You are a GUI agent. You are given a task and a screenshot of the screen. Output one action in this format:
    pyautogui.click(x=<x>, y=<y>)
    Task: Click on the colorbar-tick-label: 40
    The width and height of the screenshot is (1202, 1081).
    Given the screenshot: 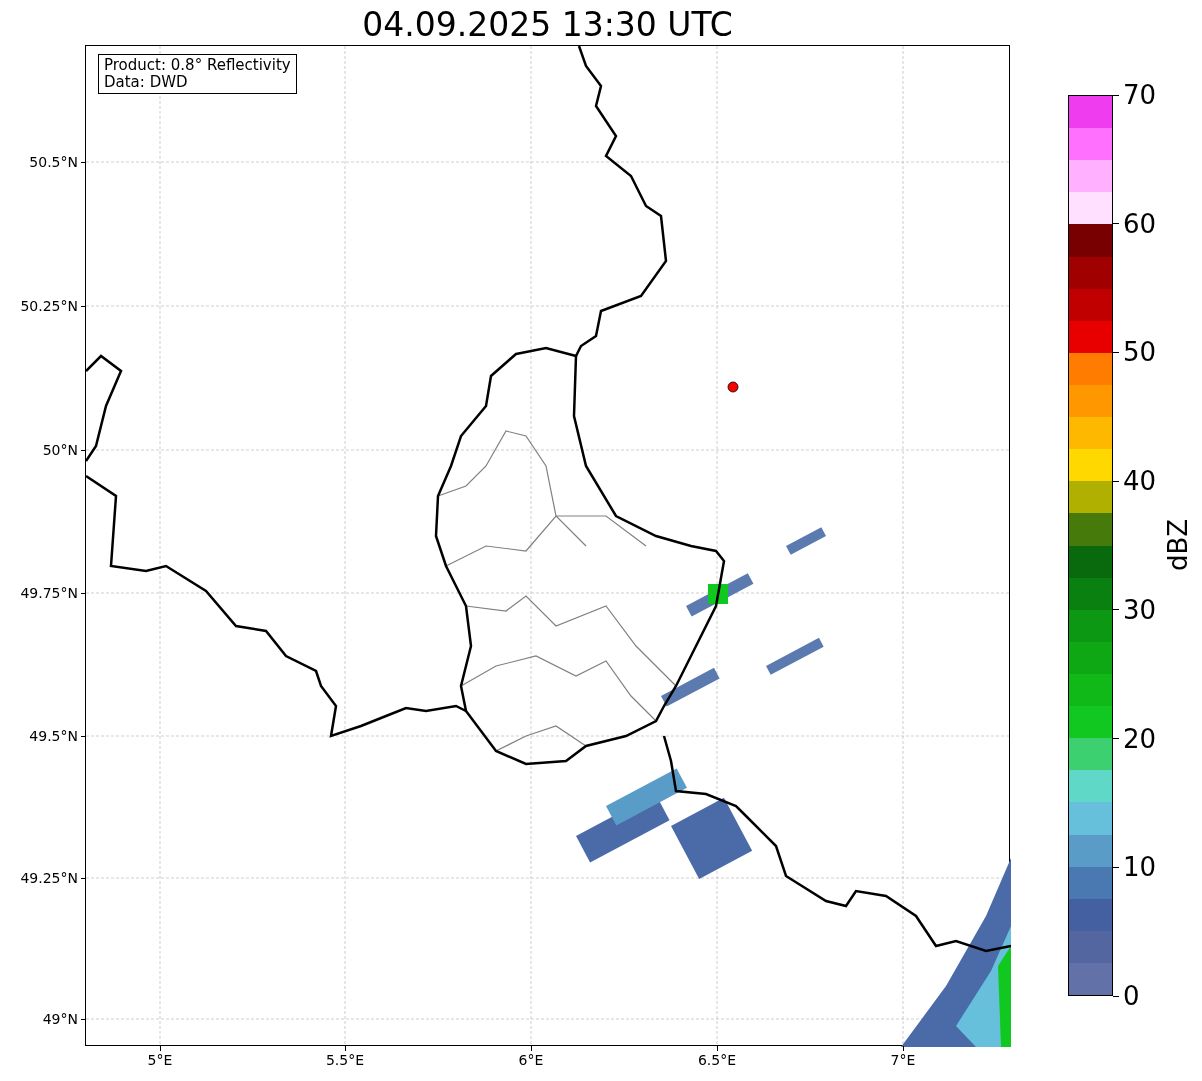 What is the action you would take?
    pyautogui.click(x=1140, y=481)
    